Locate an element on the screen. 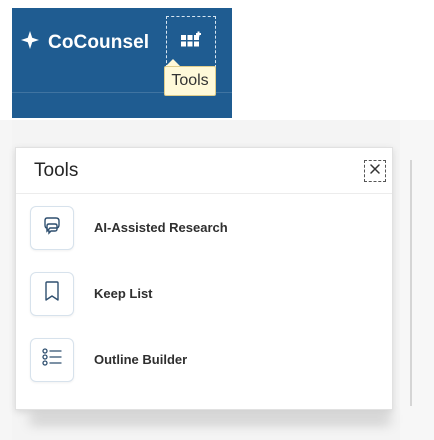 The height and width of the screenshot is (440, 434). list-icon is located at coordinates (52, 359).